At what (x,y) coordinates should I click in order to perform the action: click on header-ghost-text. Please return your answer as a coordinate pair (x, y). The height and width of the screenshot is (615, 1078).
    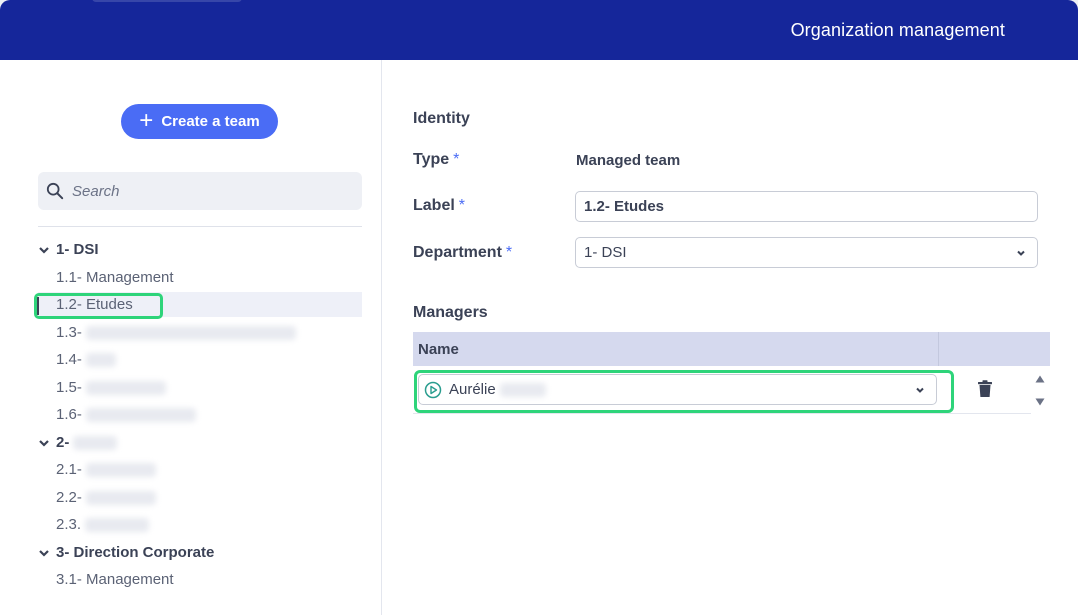
    Looking at the image, I should click on (167, 1).